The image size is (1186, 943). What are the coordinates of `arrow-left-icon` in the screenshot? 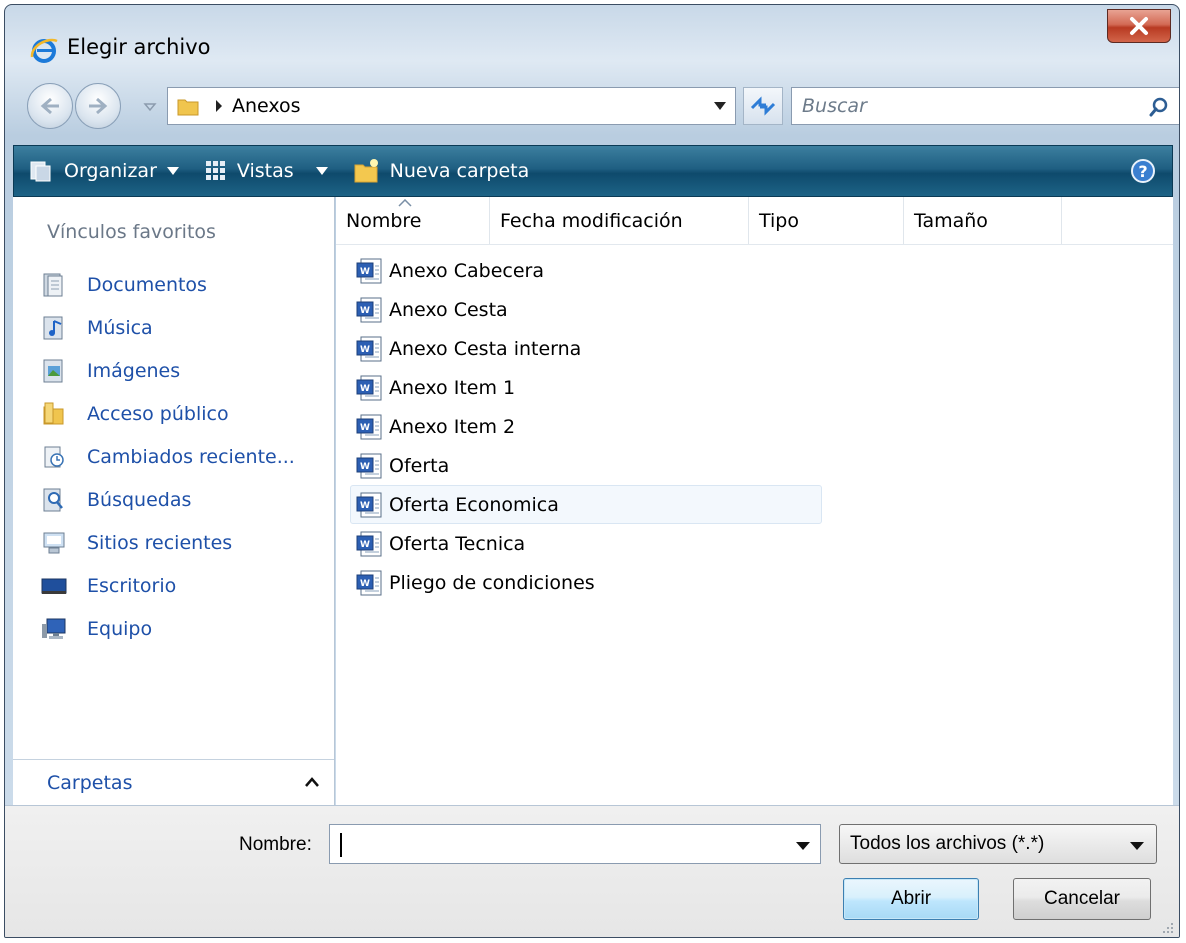 It's located at (49, 106).